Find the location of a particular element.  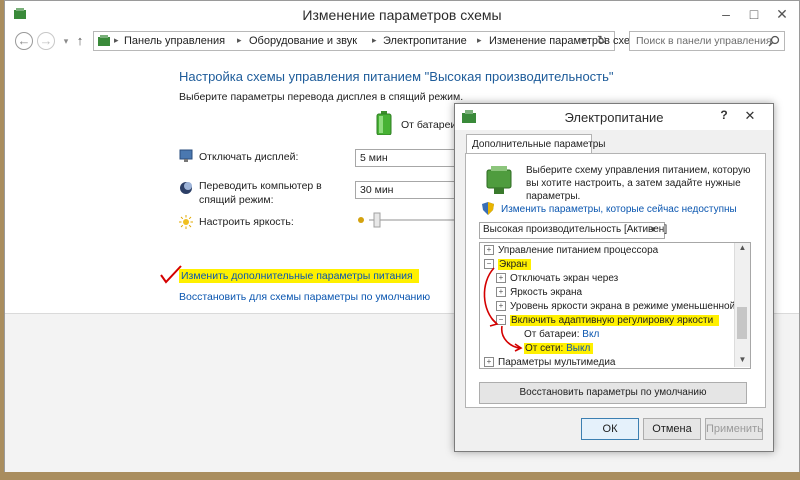

close-button: ✕ is located at coordinates (782, 14).